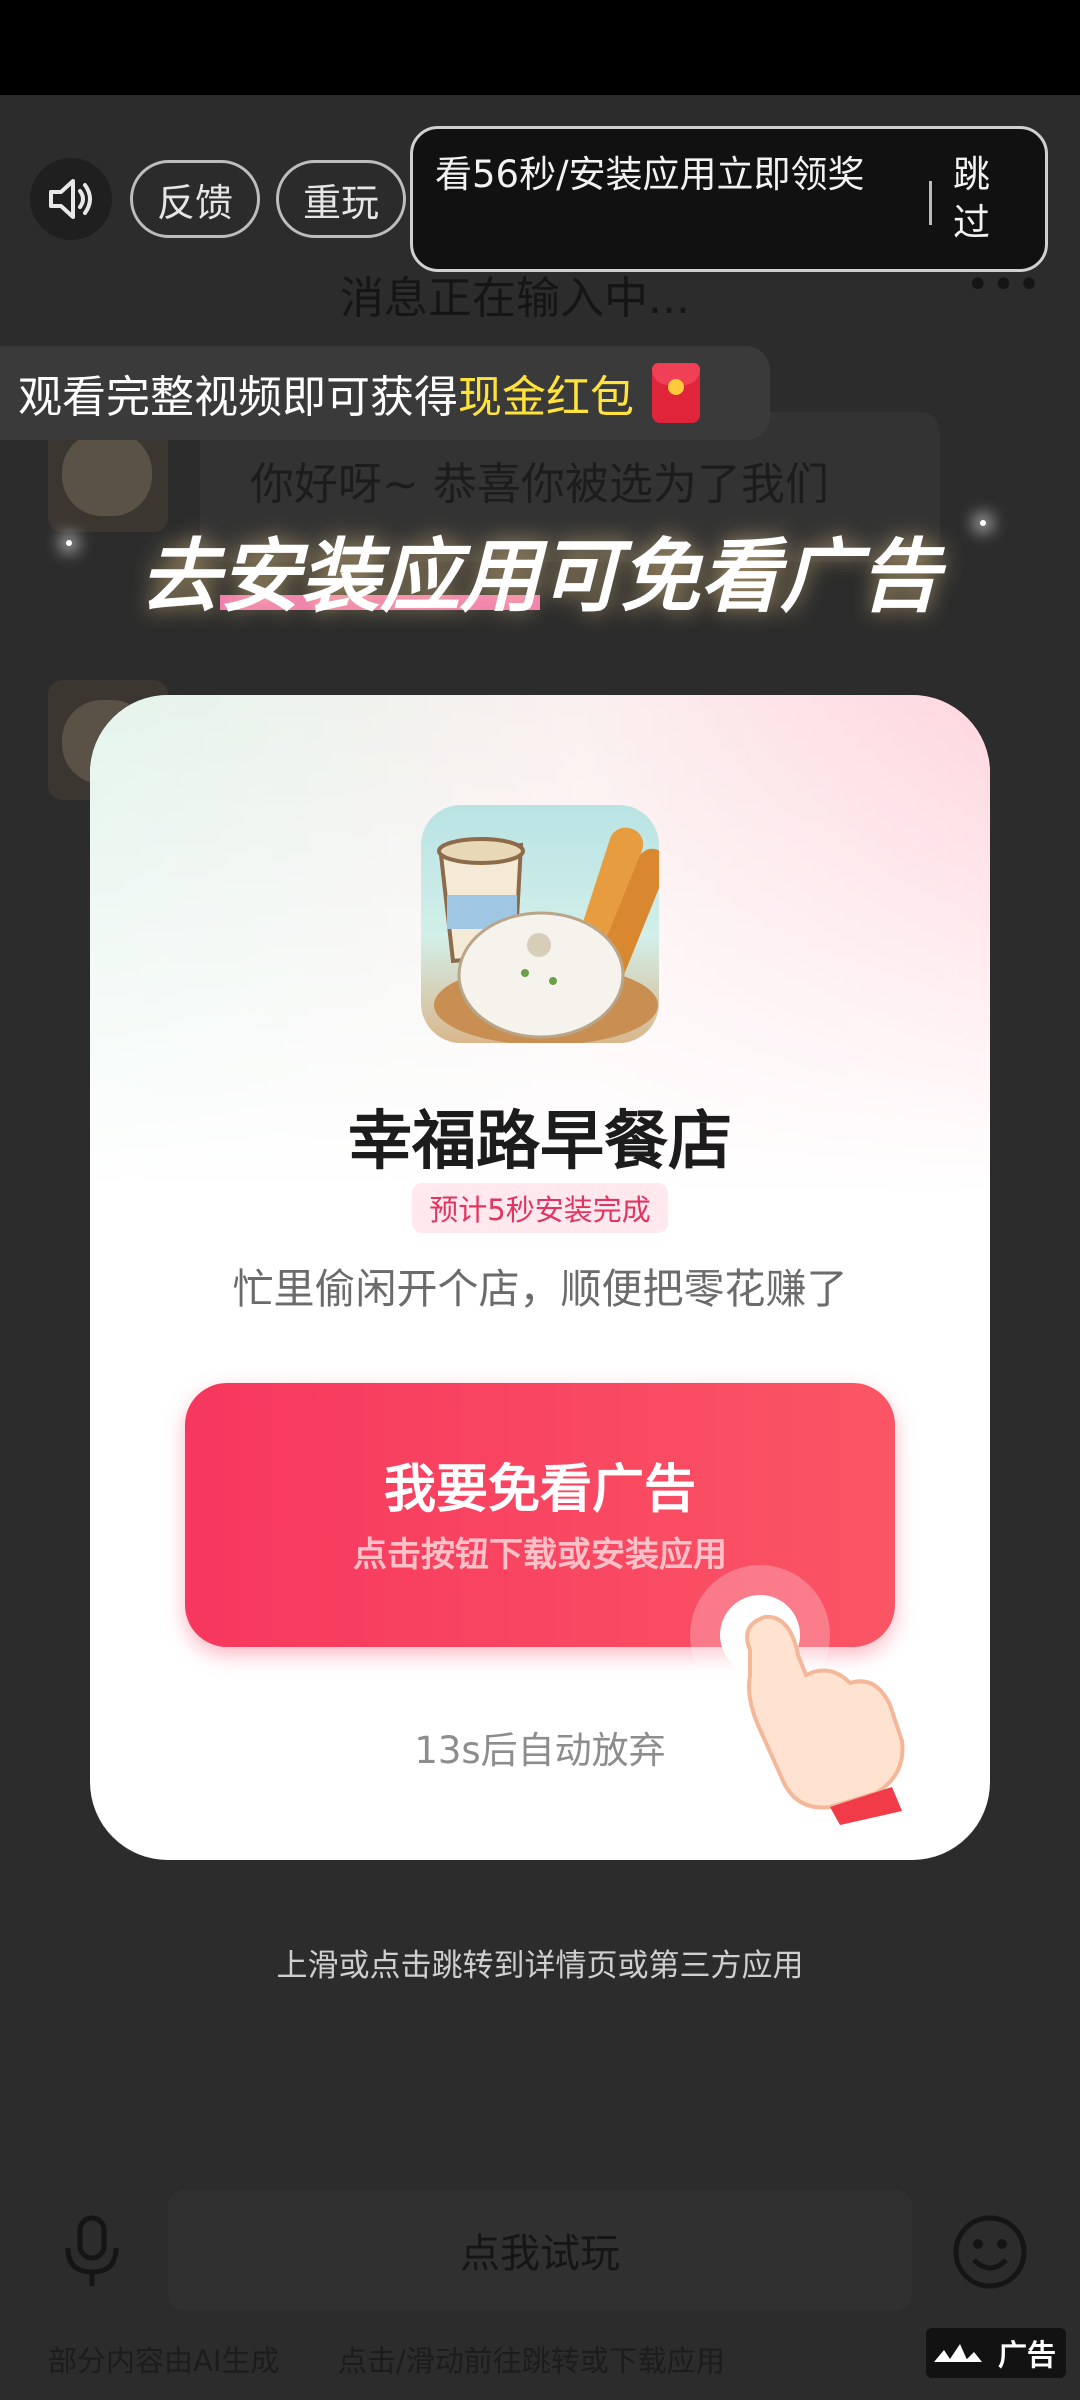 This screenshot has height=2400, width=1080. I want to click on reward-banner-highlight: 现金红包, so click(546, 397).